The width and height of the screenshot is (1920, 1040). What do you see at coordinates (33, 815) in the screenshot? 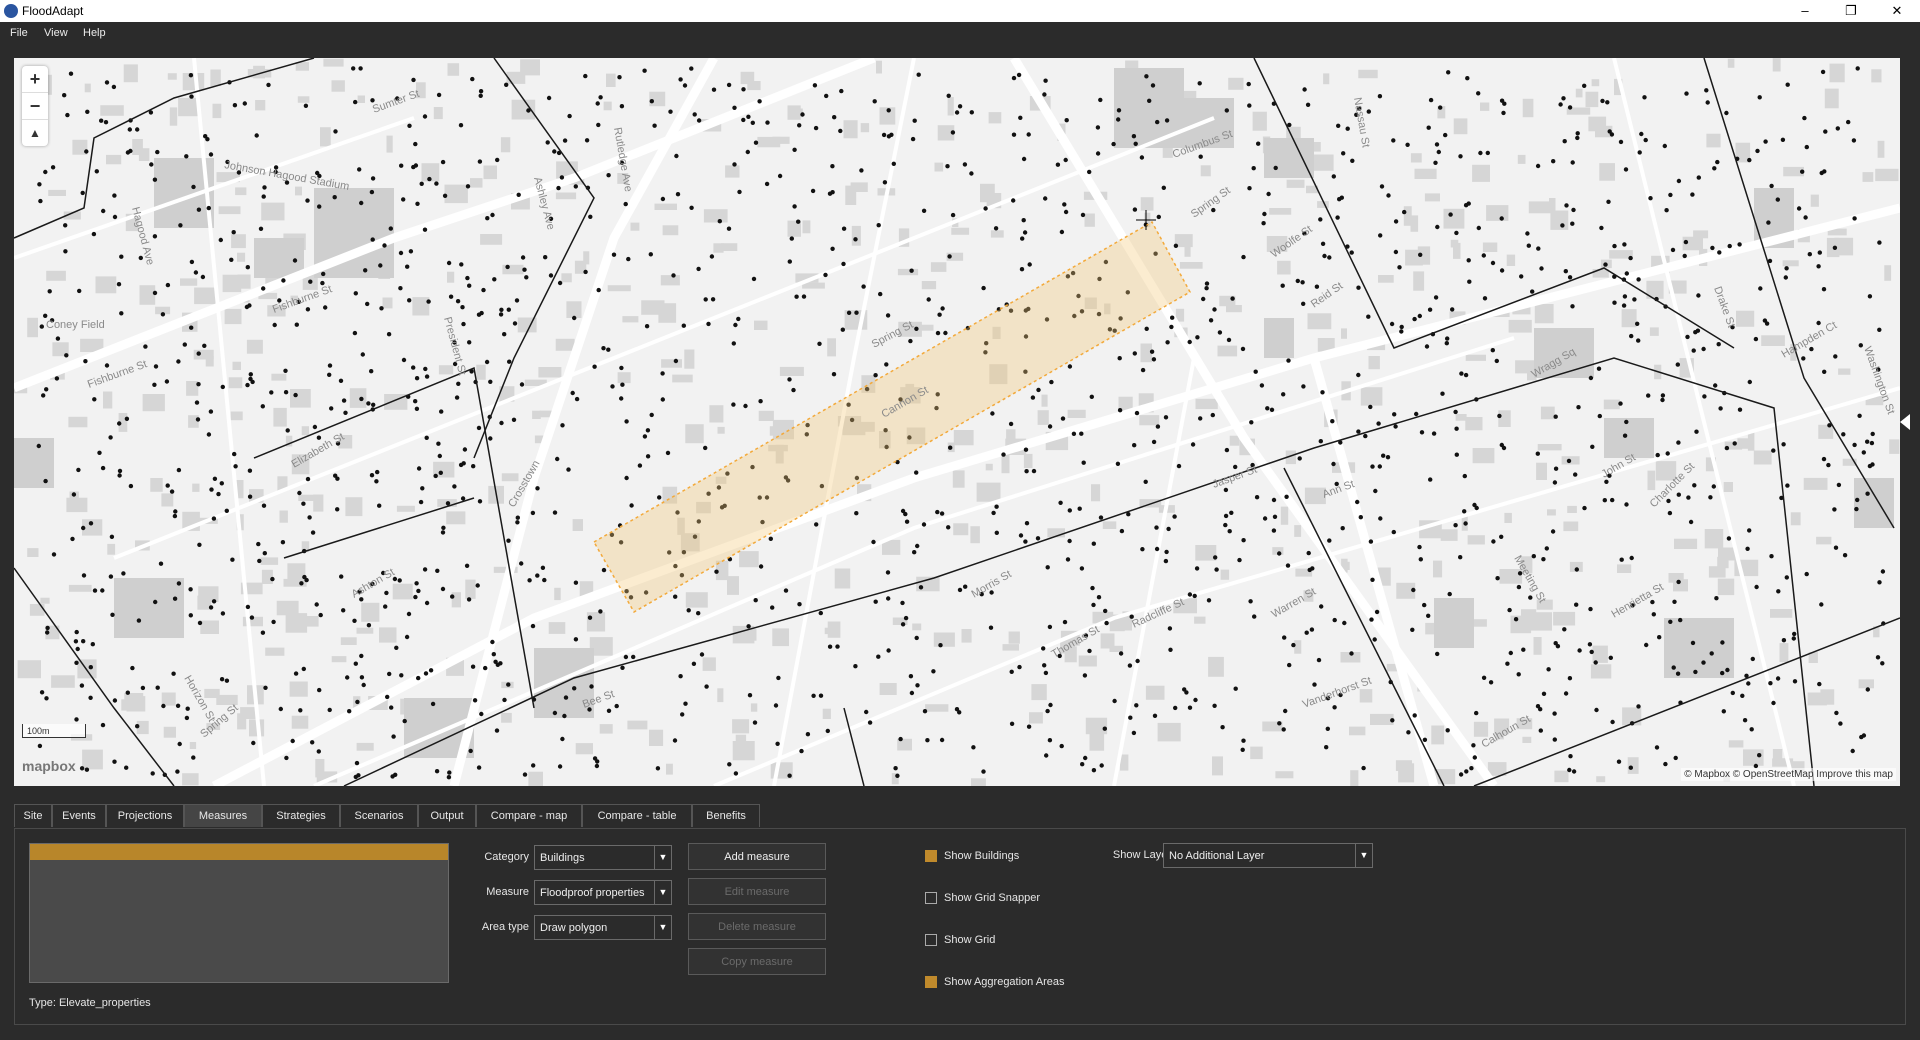
I see `tab-site: Site` at bounding box center [33, 815].